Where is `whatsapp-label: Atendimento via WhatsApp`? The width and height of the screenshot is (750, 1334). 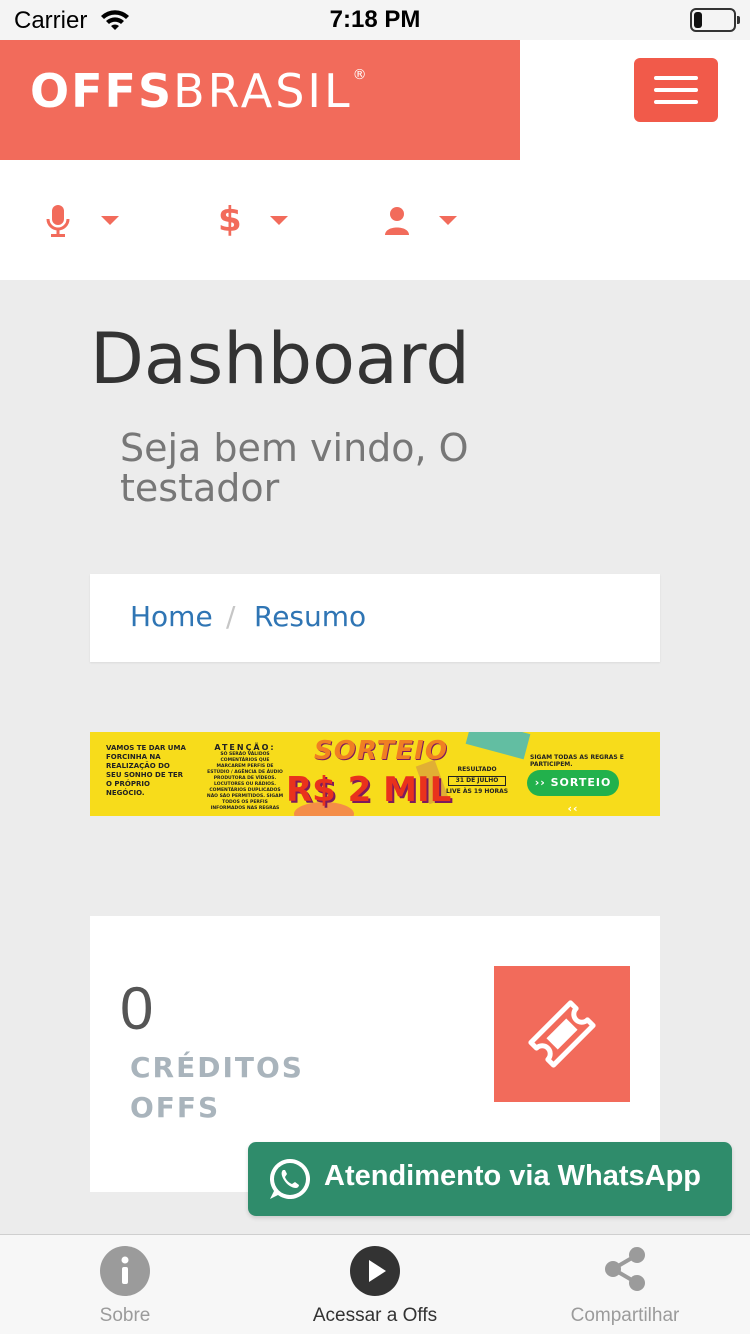 whatsapp-label: Atendimento via WhatsApp is located at coordinates (513, 1176).